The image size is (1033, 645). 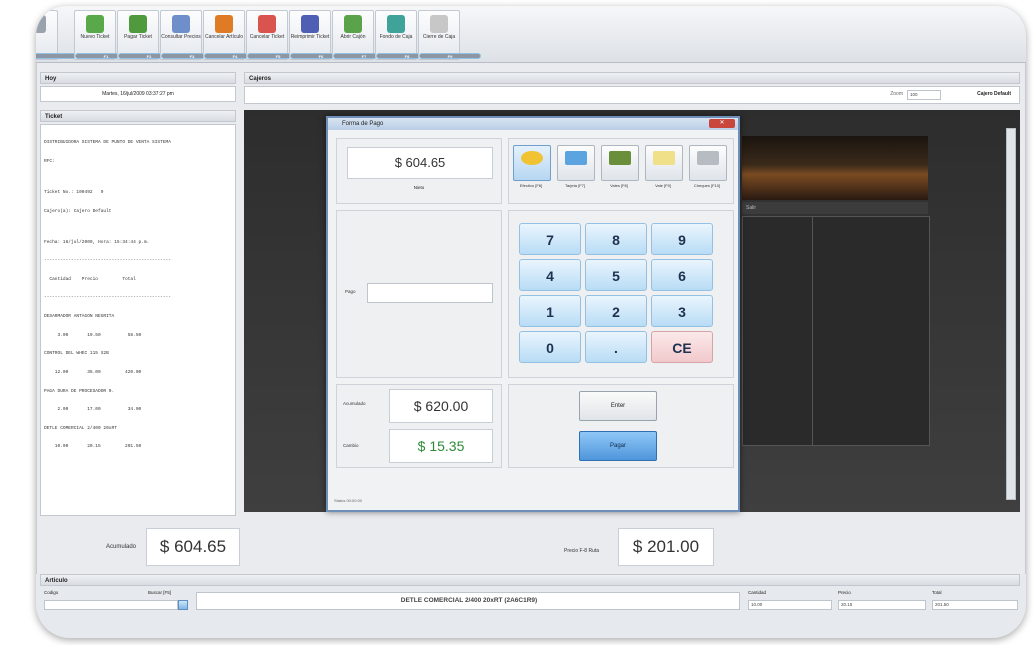 What do you see at coordinates (430, 293) in the screenshot?
I see `payment-input` at bounding box center [430, 293].